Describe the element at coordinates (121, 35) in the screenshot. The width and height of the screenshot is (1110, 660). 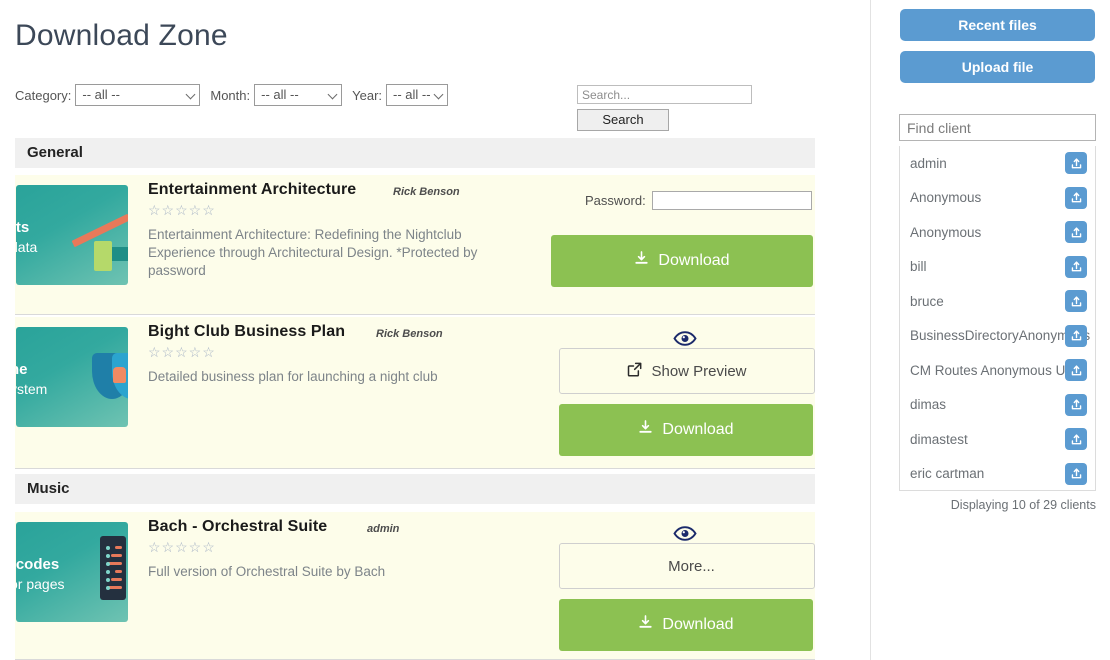
I see `page-title: Download Zone` at that location.